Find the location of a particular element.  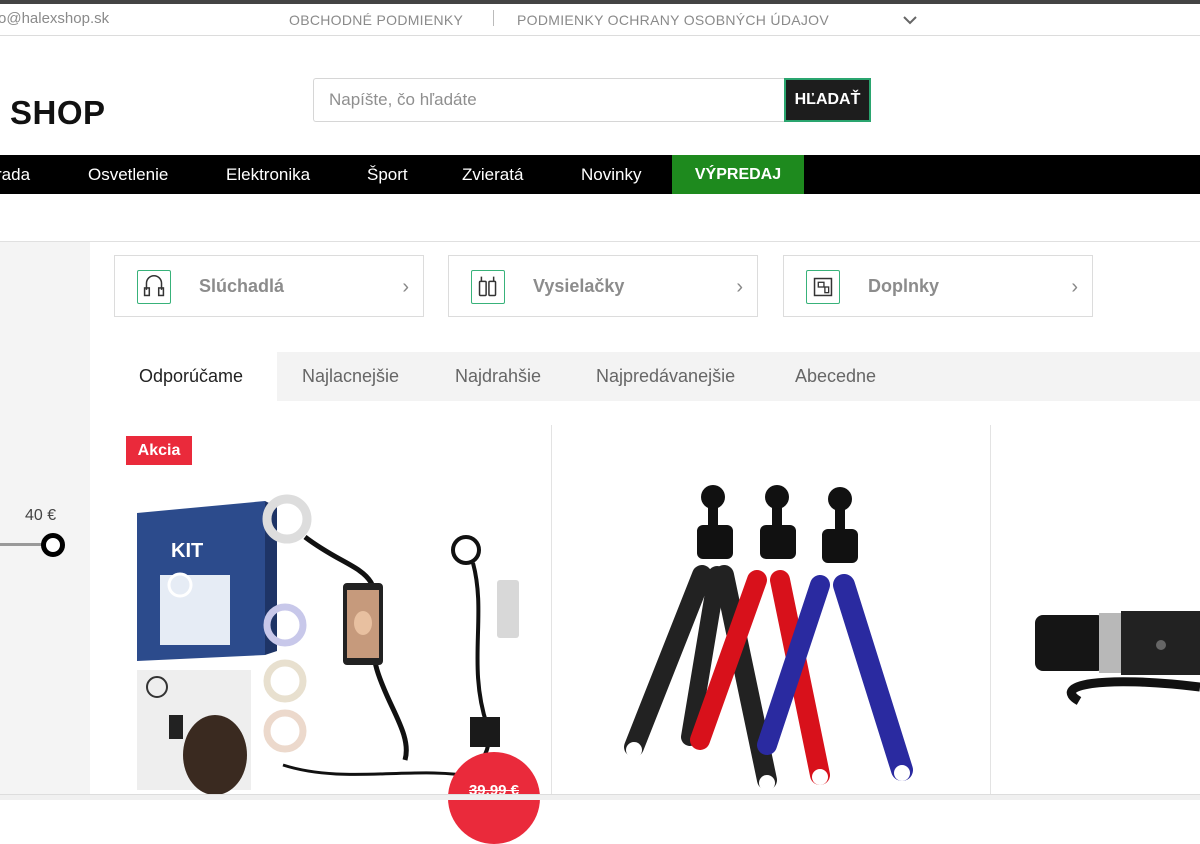

sale-badge: Akcia is located at coordinates (159, 450).